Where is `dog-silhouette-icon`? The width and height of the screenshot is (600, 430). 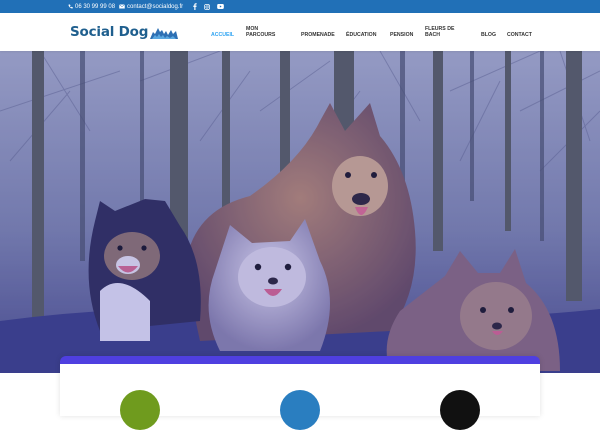
dog-silhouette-icon is located at coordinates (164, 33).